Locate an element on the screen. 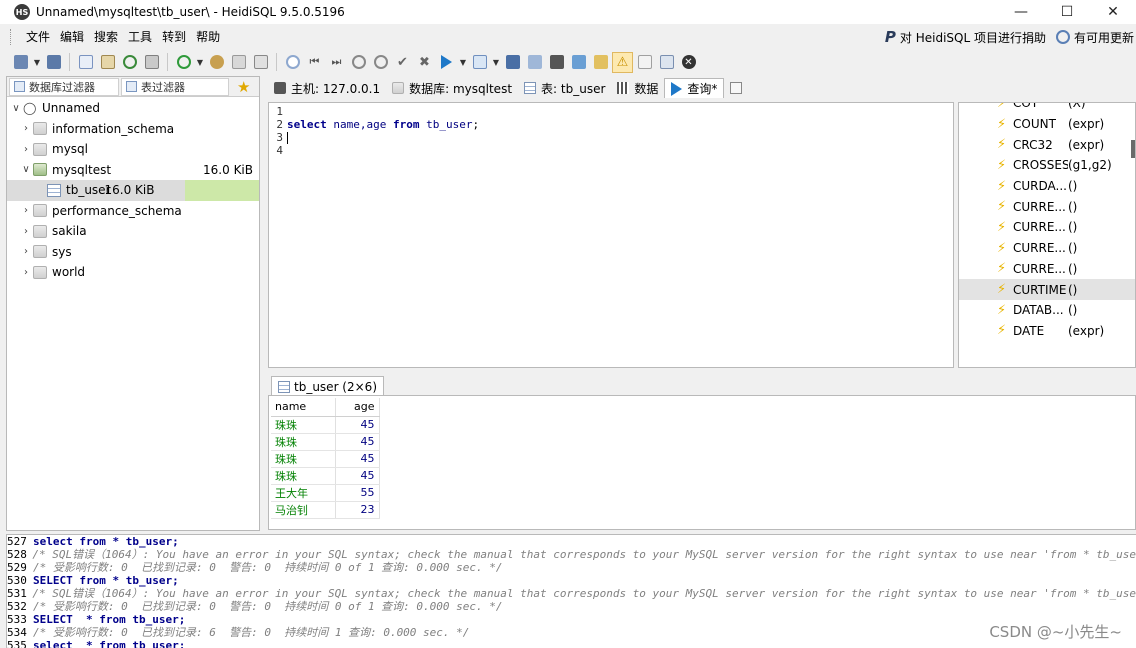  refresh-button is located at coordinates (183, 62).